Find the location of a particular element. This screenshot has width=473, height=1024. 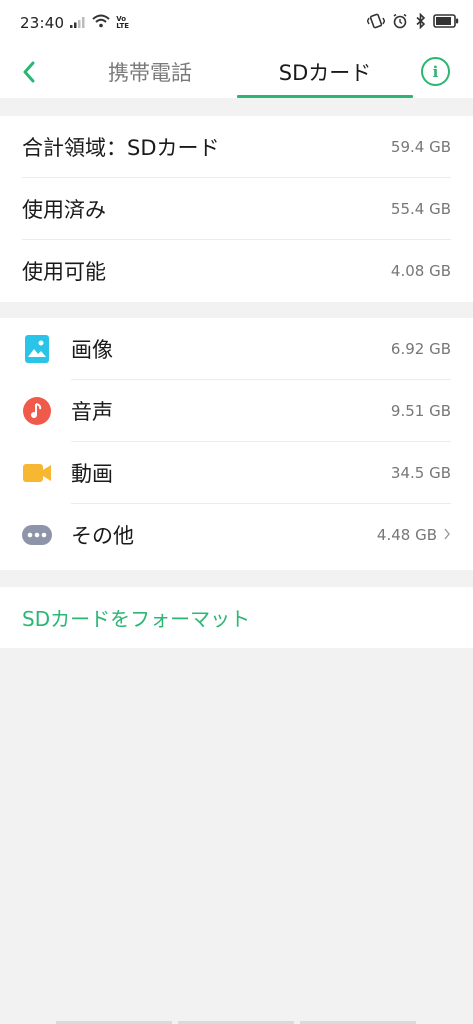

volte-icon: Vo LTE is located at coordinates (122, 23).